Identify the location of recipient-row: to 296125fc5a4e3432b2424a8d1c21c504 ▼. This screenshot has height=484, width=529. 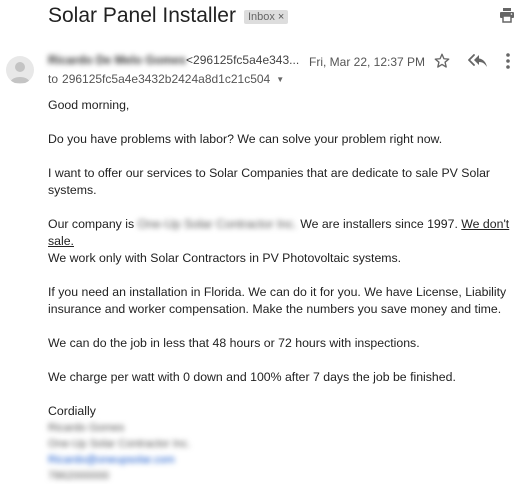
(166, 79).